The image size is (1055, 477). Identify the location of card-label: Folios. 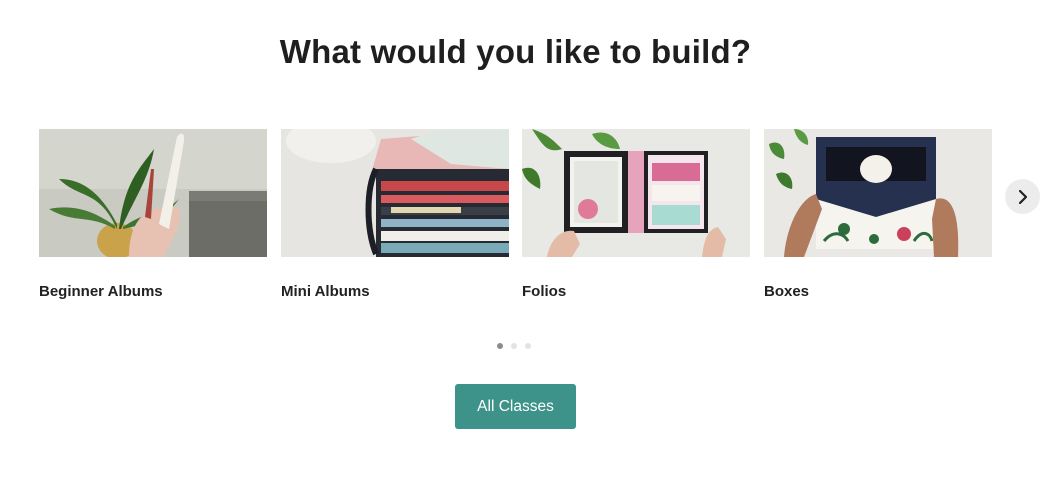
(636, 291).